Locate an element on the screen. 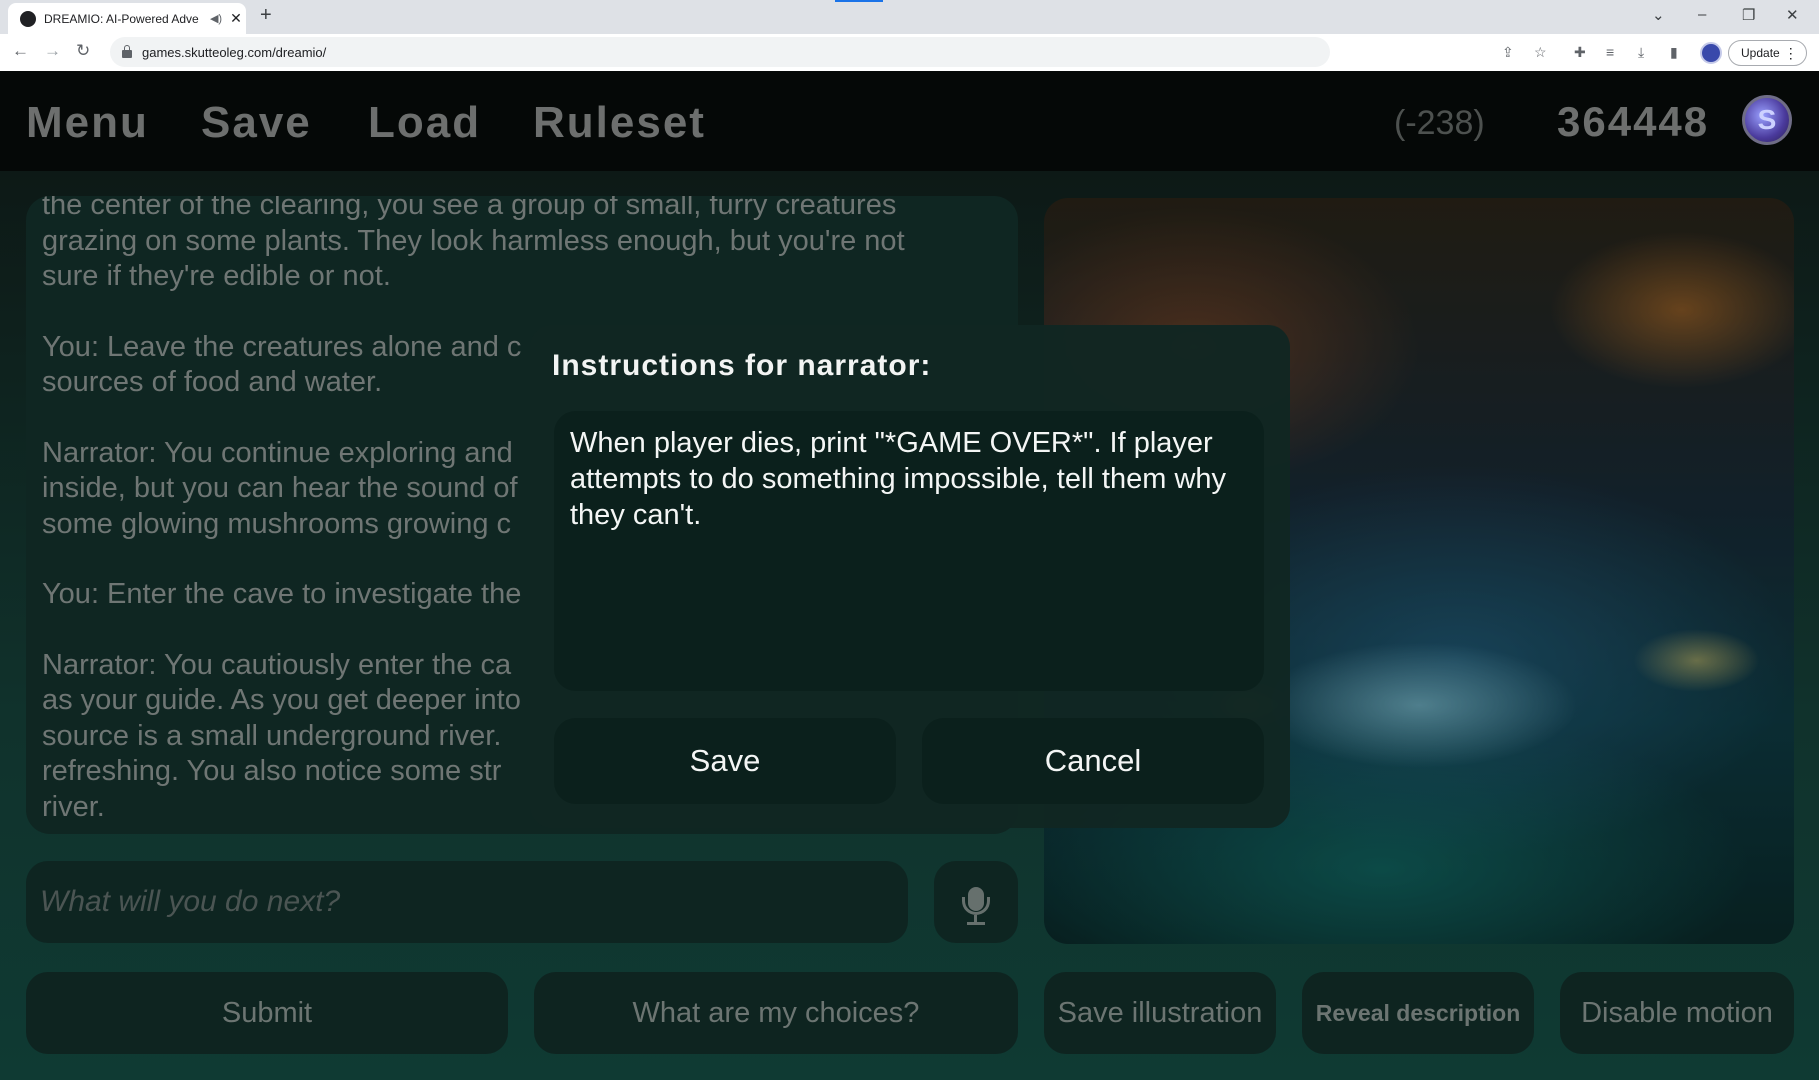  browser-tab-title: DREAMIO: AI-Powered Adve is located at coordinates (121, 18).